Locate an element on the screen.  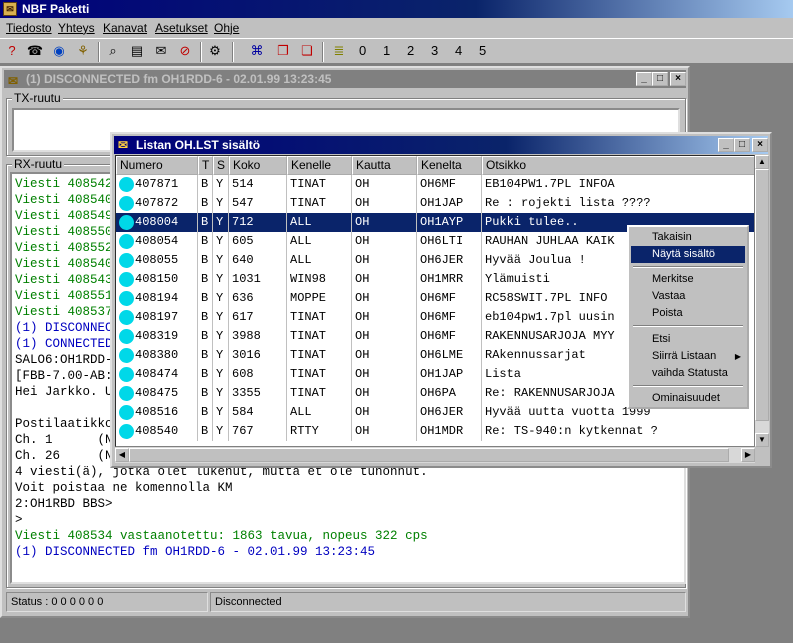
cell-kenelta: OH6LME is located at coordinates (449, 355).